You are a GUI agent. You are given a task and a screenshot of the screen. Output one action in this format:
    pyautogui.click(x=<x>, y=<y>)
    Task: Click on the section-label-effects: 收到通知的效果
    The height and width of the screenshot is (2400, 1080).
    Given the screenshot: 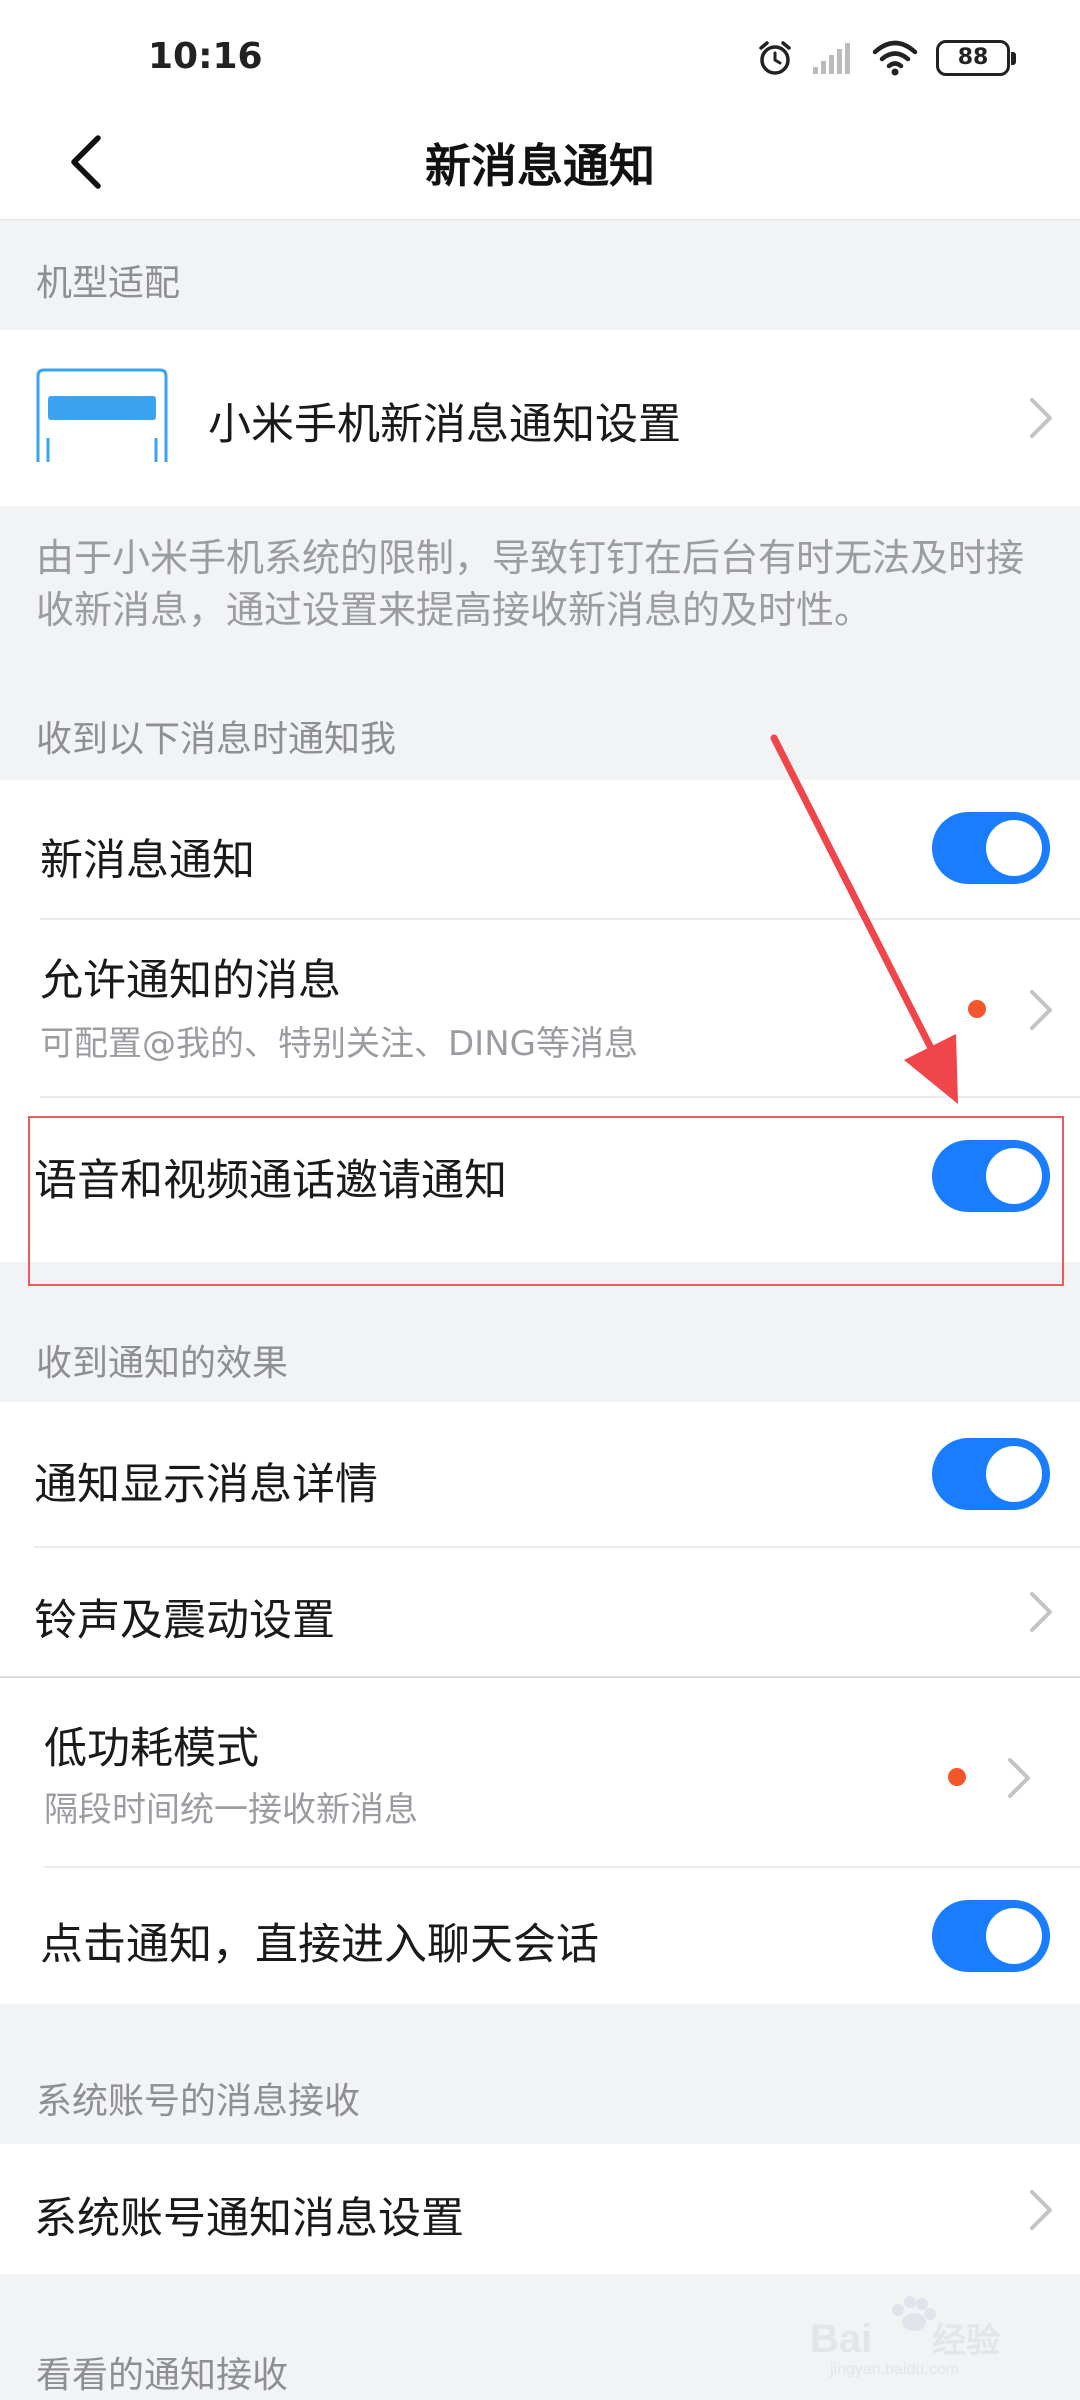 What is the action you would take?
    pyautogui.click(x=162, y=1363)
    